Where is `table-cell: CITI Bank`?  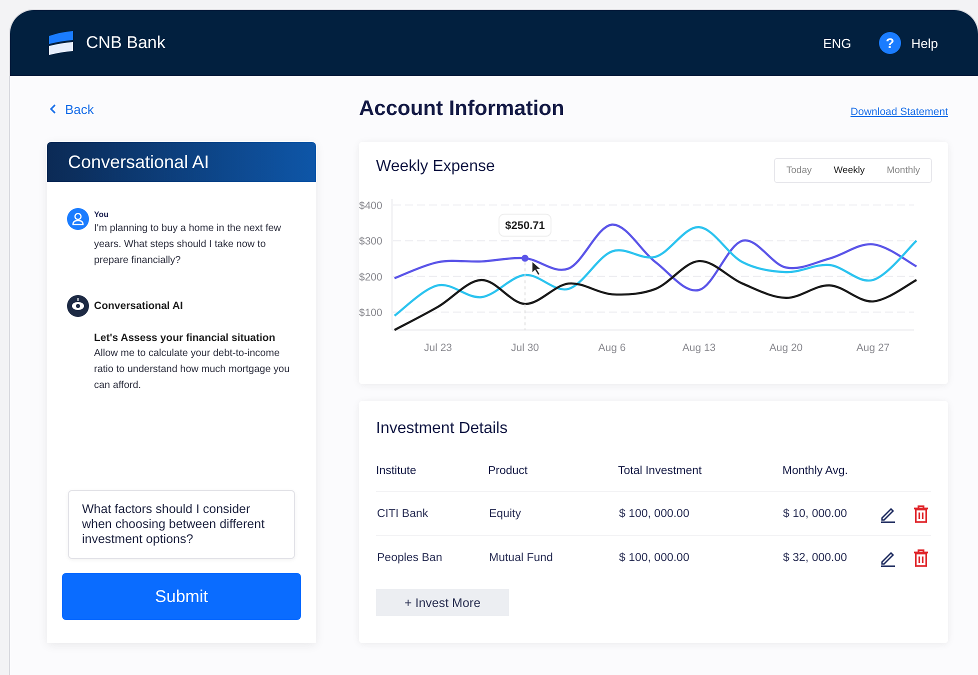
table-cell: CITI Bank is located at coordinates (432, 514).